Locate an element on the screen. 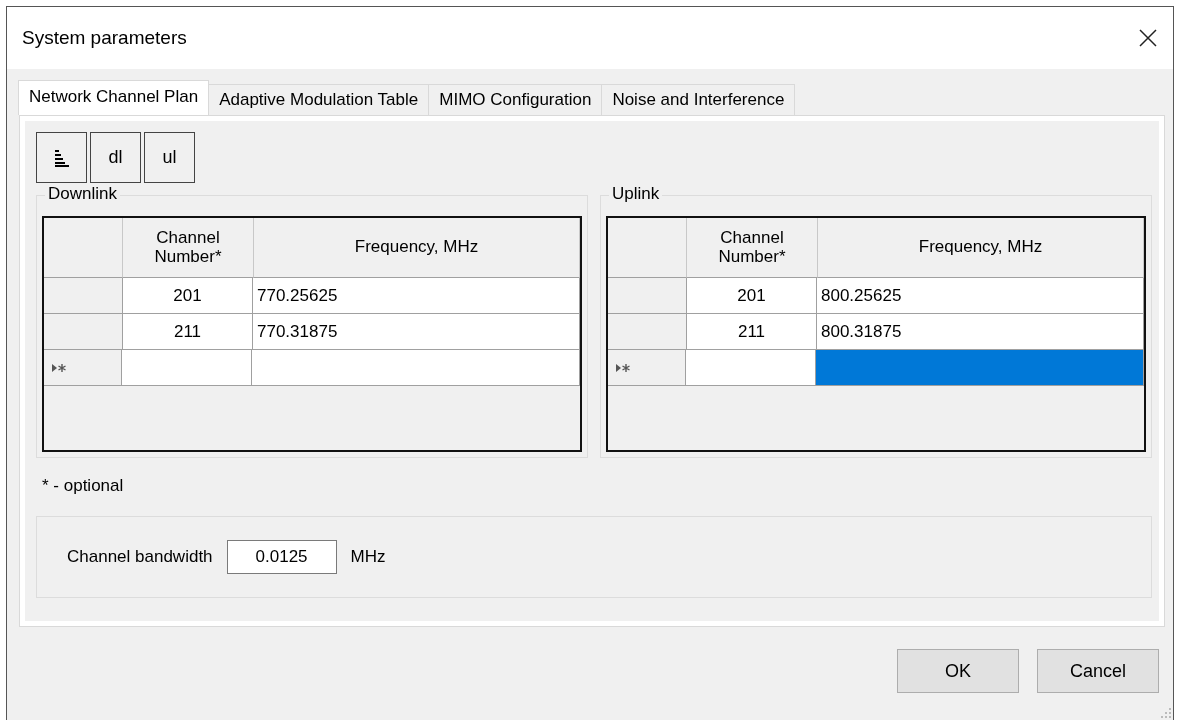  window-title: System parameters is located at coordinates (104, 38).